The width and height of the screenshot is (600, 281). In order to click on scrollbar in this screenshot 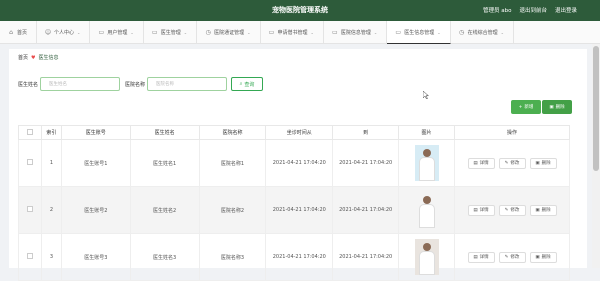, I will do `click(596, 156)`.